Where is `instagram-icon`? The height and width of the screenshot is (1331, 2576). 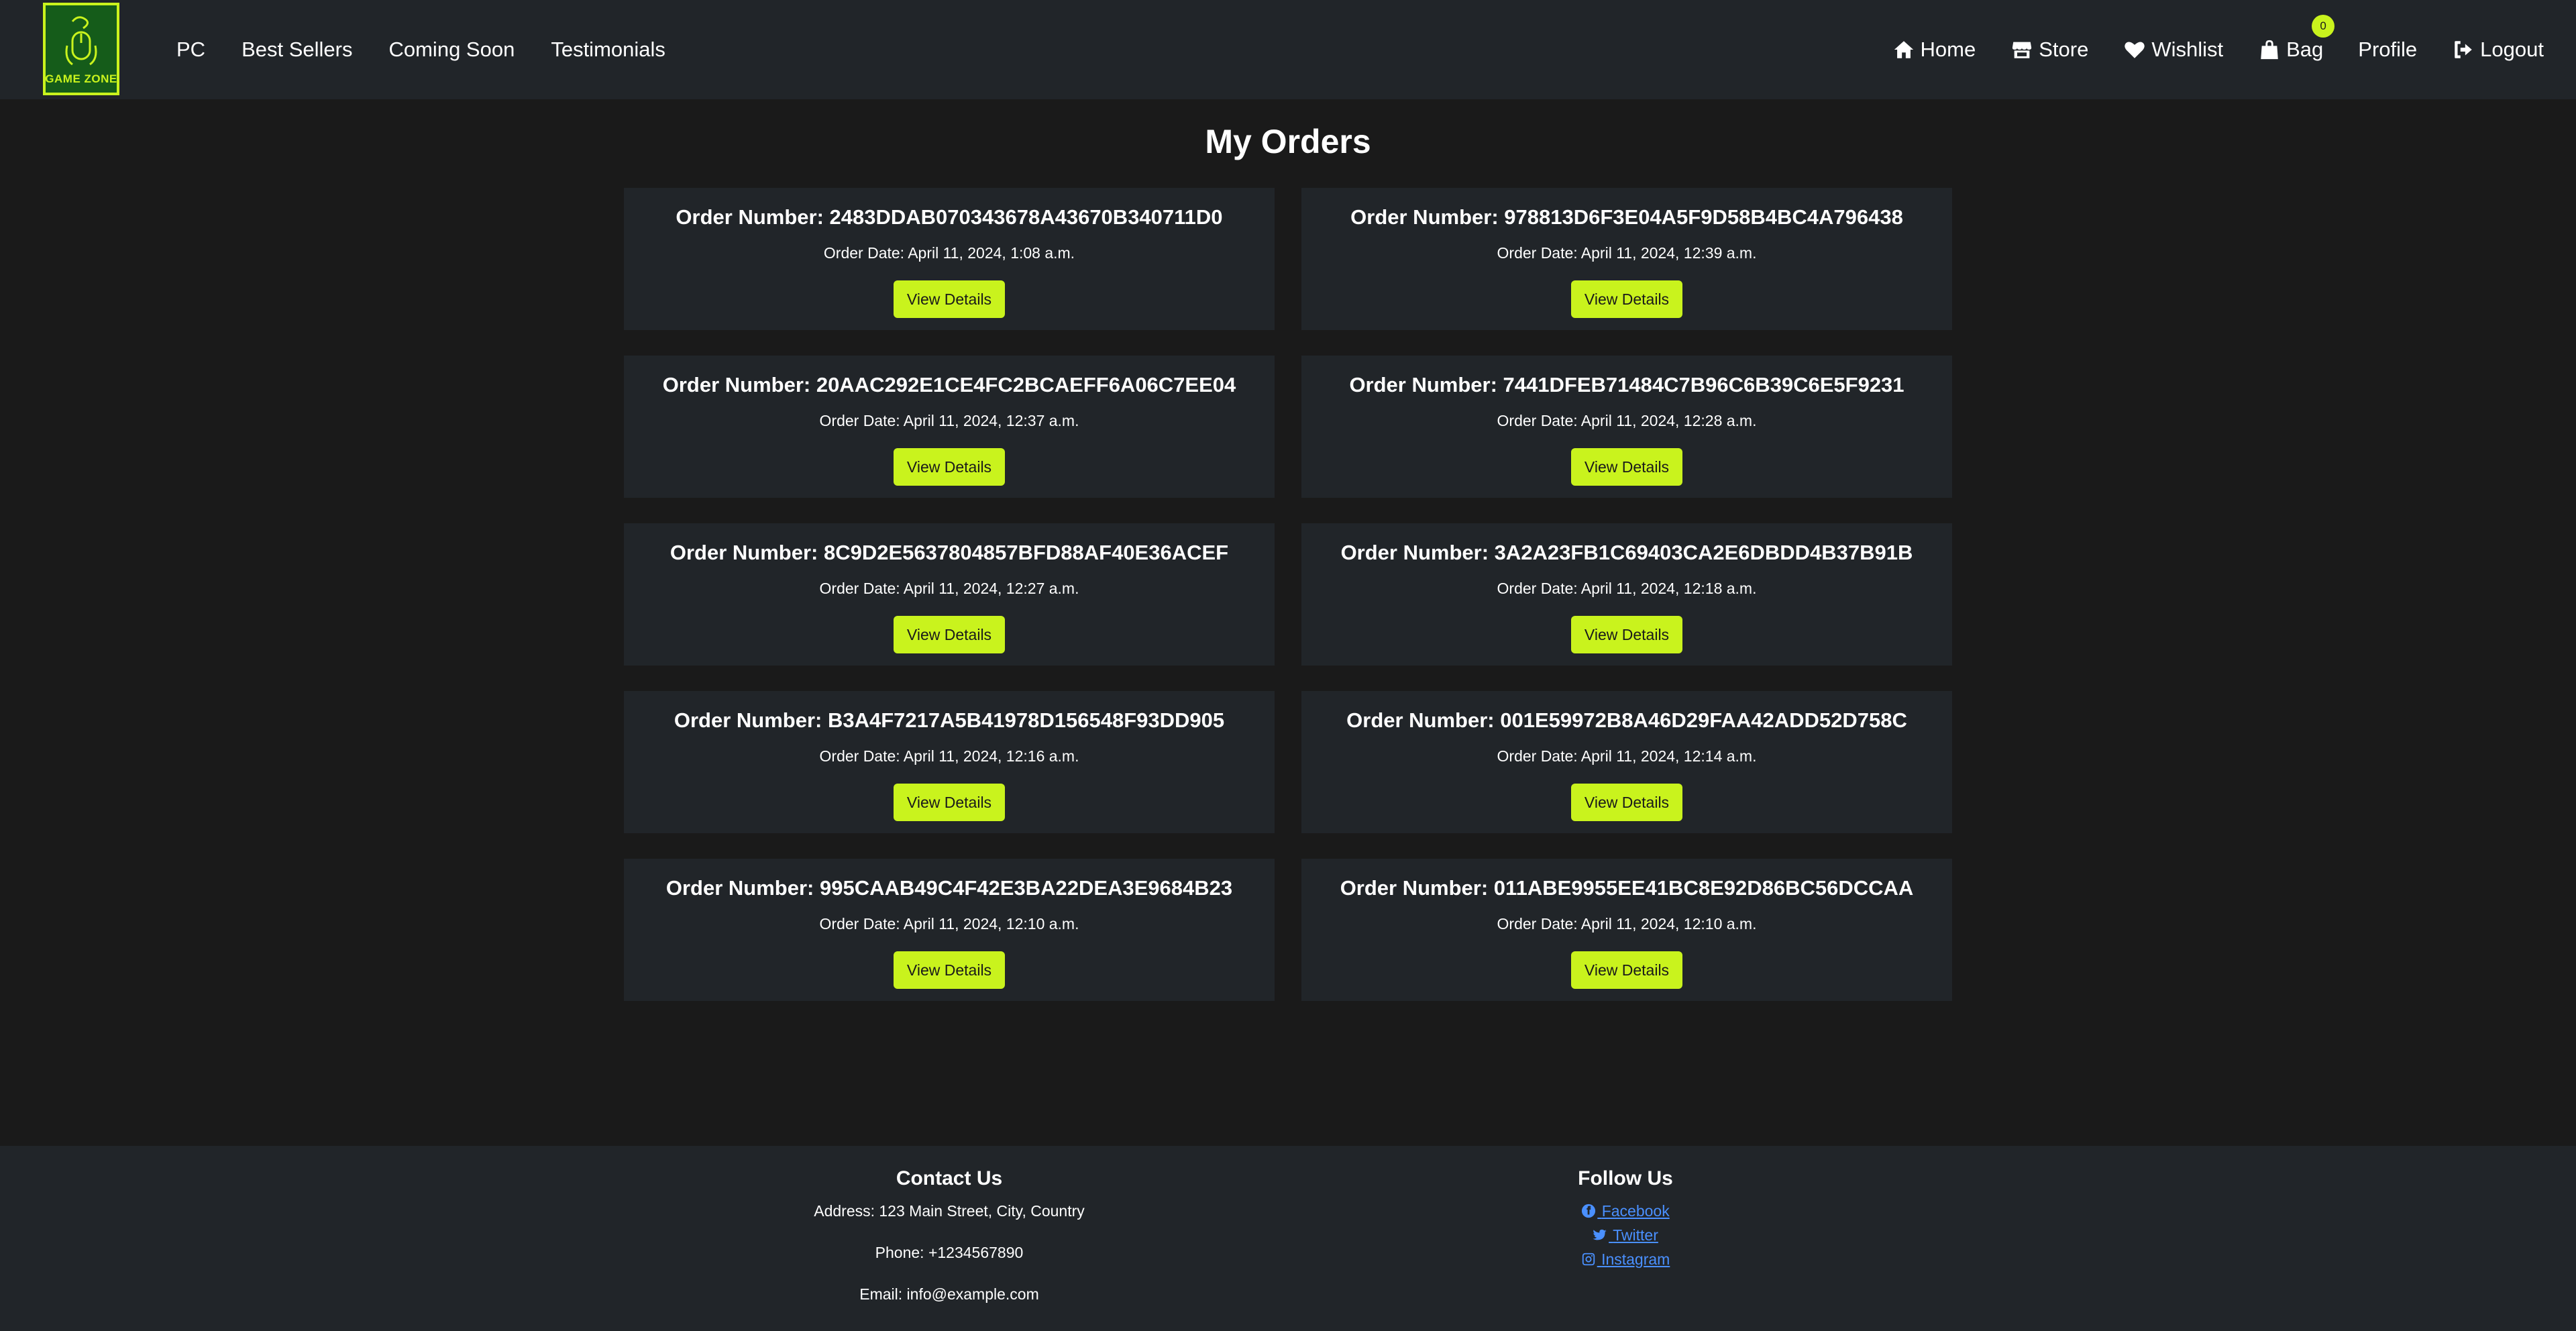
instagram-icon is located at coordinates (1588, 1259).